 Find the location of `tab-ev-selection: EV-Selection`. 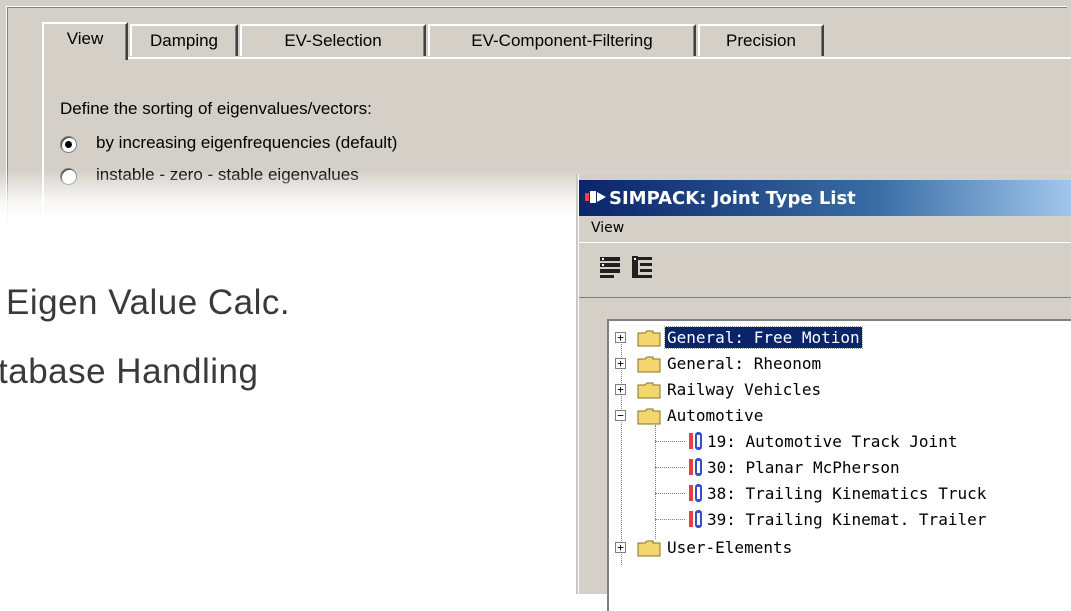

tab-ev-selection: EV-Selection is located at coordinates (333, 40).